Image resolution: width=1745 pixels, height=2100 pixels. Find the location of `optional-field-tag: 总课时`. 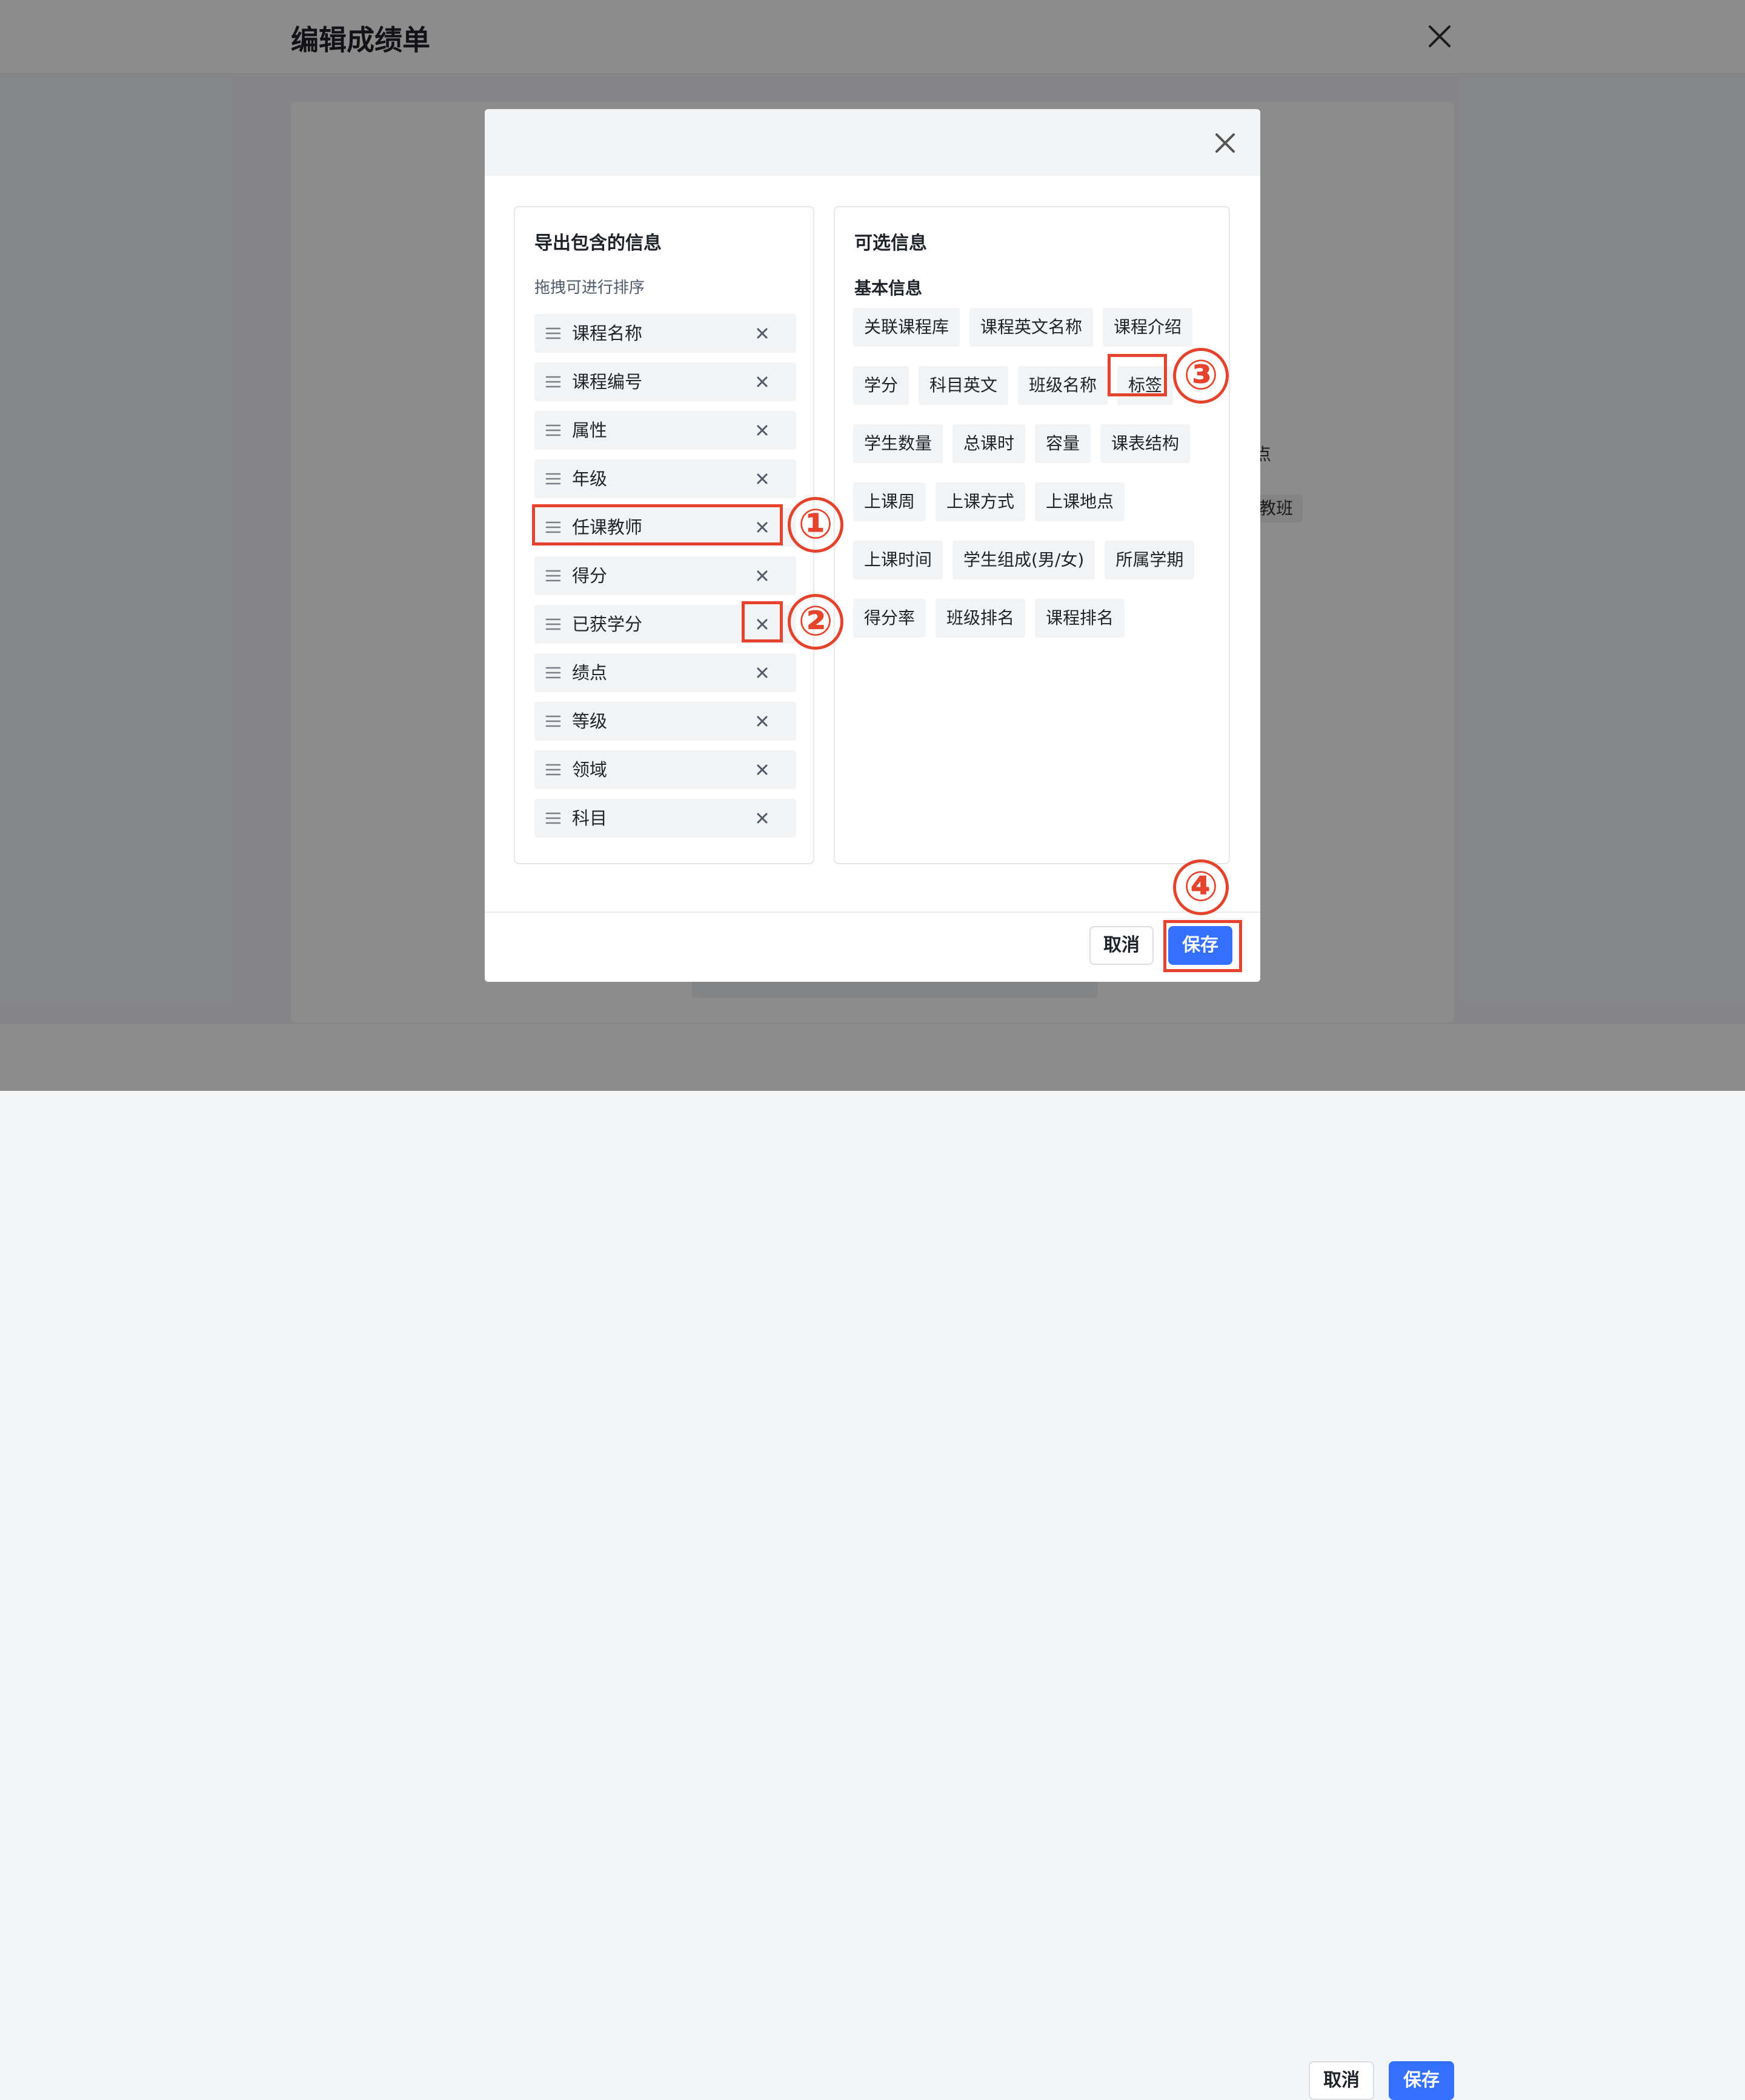

optional-field-tag: 总课时 is located at coordinates (989, 443).